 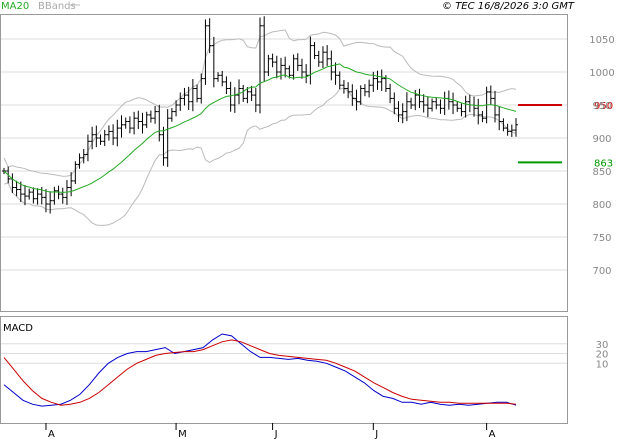 I want to click on copyright-text: © TEC 16/8/2026 3:0 GMT, so click(x=508, y=6).